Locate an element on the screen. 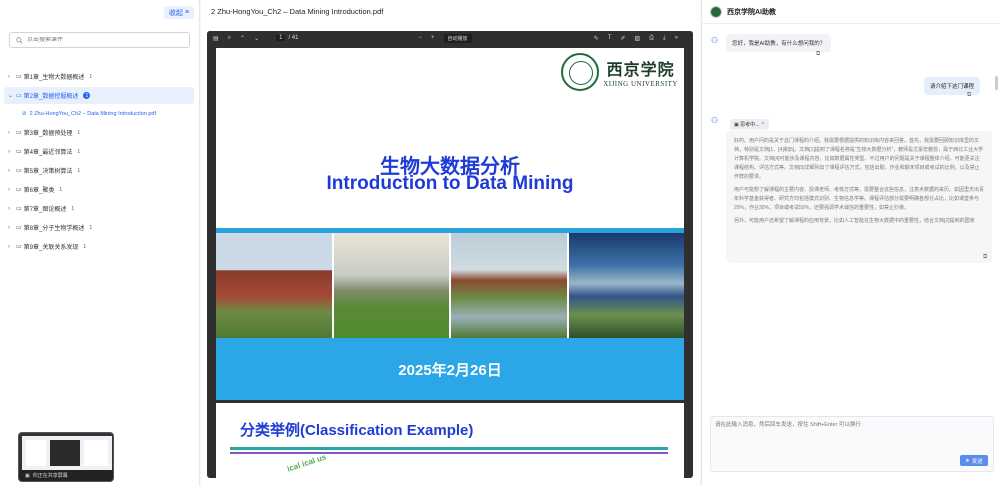 This screenshot has width=1000, height=486. pen-icon: ✎ is located at coordinates (596, 38).